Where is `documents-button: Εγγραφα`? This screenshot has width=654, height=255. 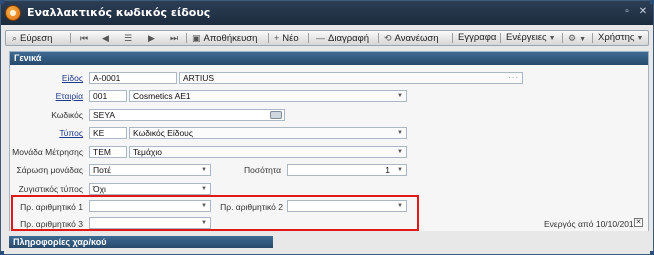 documents-button: Εγγραφα is located at coordinates (477, 38).